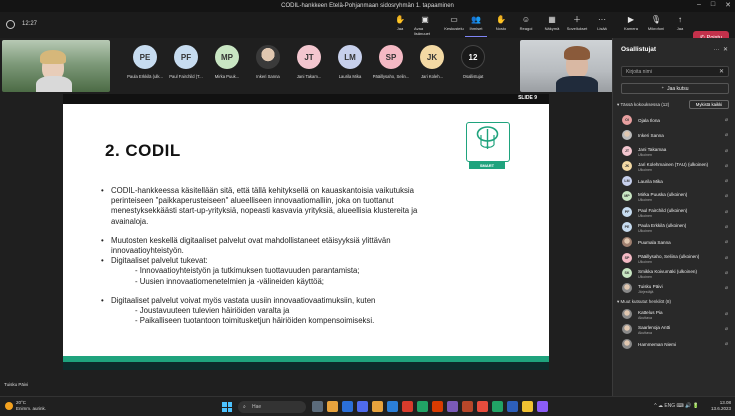 This screenshot has height=416, width=735. I want to click on taskbar-search-input: ⌕ Hae, so click(272, 407).